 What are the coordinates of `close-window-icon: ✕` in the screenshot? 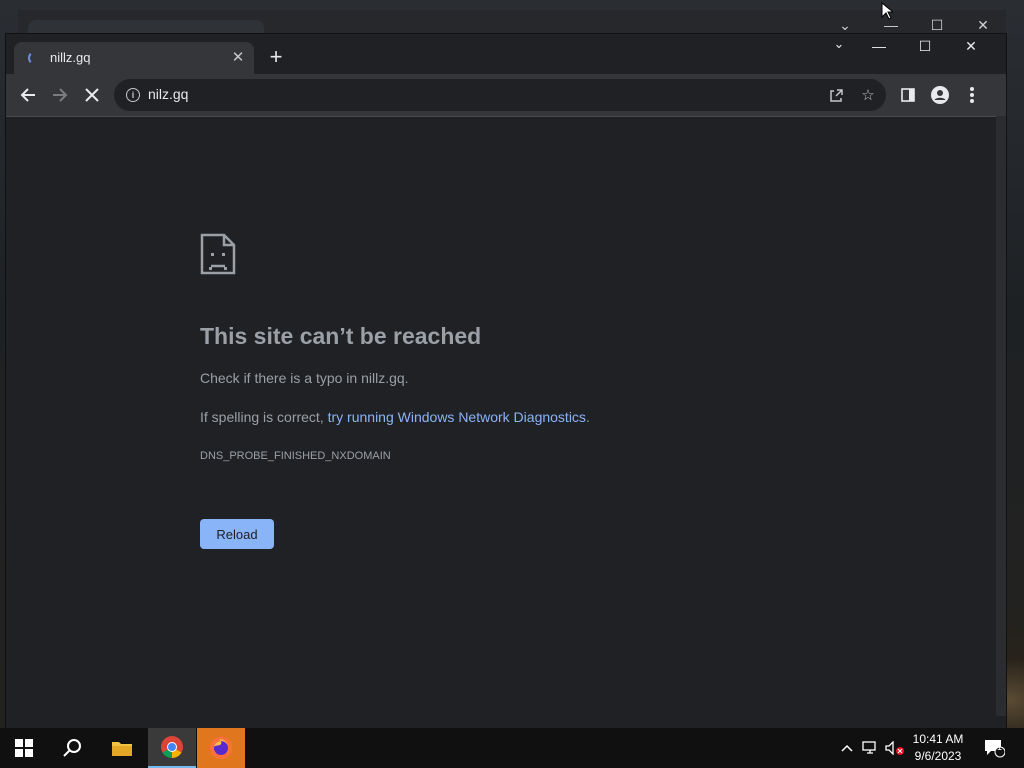 It's located at (971, 46).